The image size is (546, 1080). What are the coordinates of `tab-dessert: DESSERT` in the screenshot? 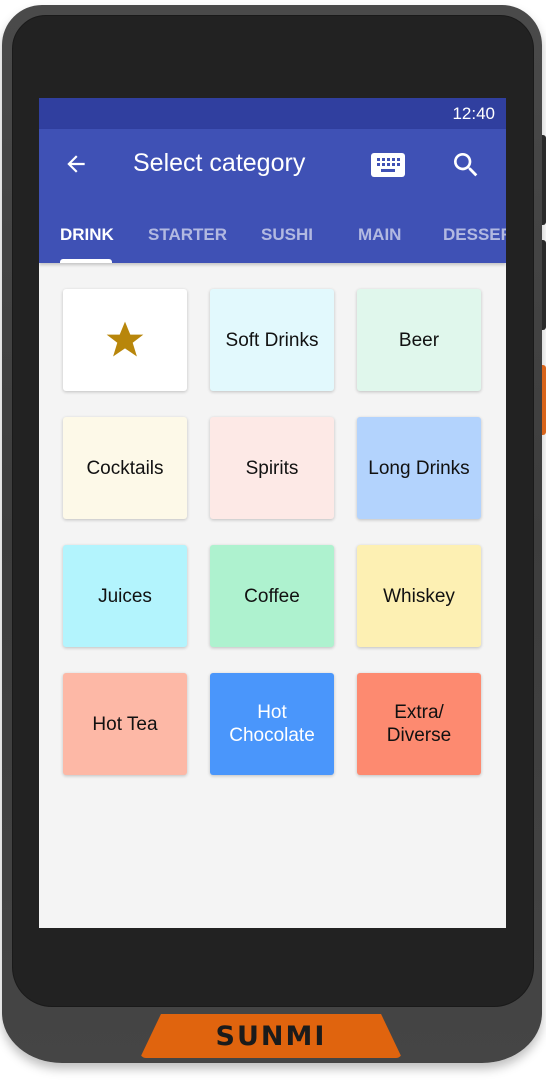 It's located at (474, 235).